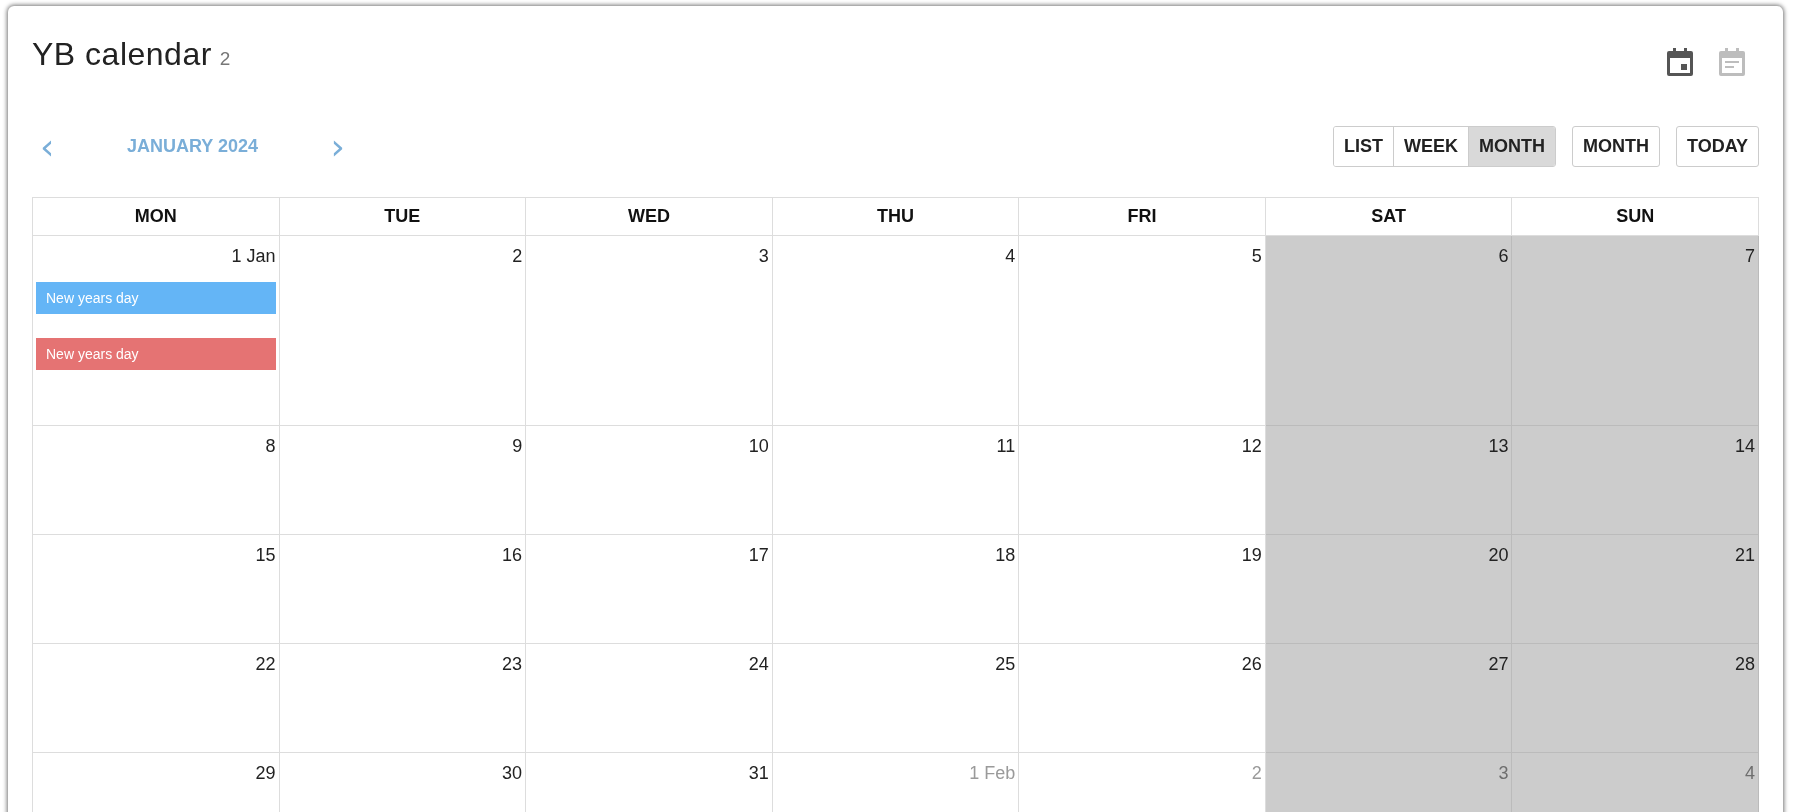 This screenshot has height=812, width=1793. What do you see at coordinates (758, 555) in the screenshot?
I see `day-number: 17` at bounding box center [758, 555].